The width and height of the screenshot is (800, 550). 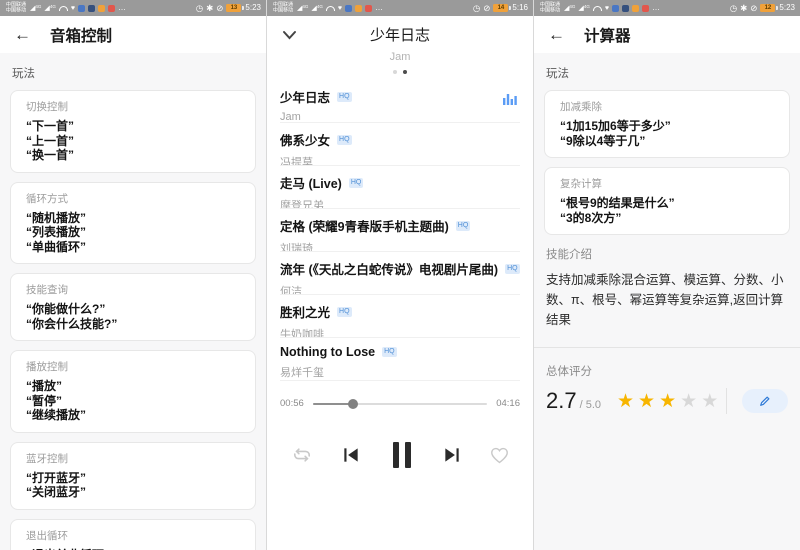 What do you see at coordinates (328, 352) in the screenshot?
I see `song-title: Nothing to Lose` at bounding box center [328, 352].